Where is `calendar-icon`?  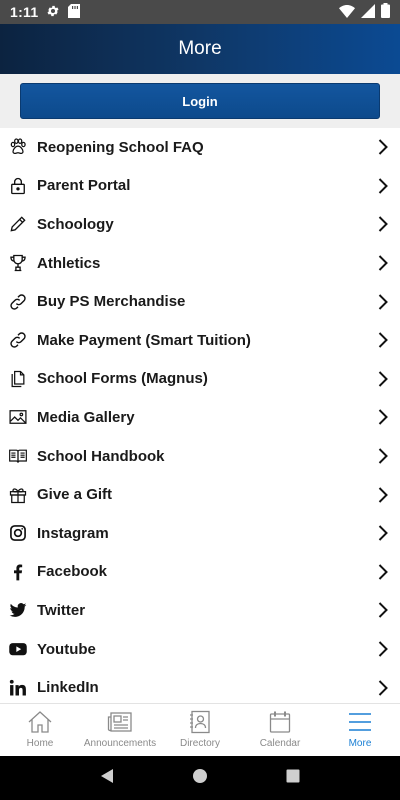
calendar-icon is located at coordinates (280, 722).